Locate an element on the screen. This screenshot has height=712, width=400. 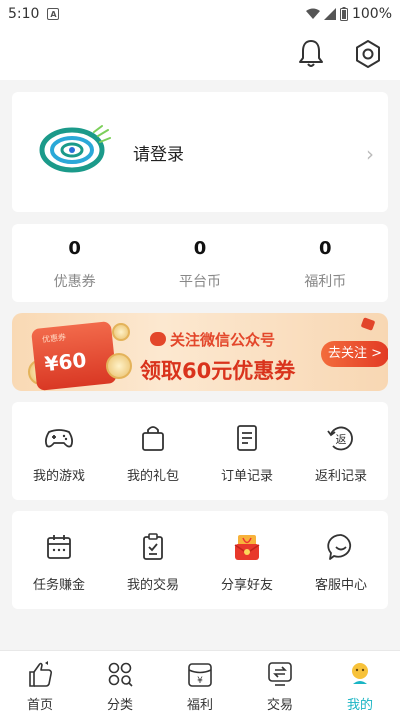
stats-card: 0 优惠券 0 平台币 0 福利币 is located at coordinates (200, 263).